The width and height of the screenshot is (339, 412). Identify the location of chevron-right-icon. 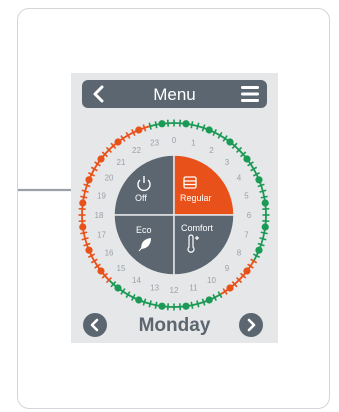
(251, 325).